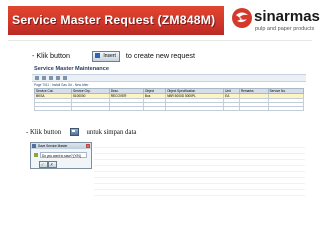  Describe the element at coordinates (285, 29) in the screenshot. I see `brand-tagline: pulp and paper products` at that location.